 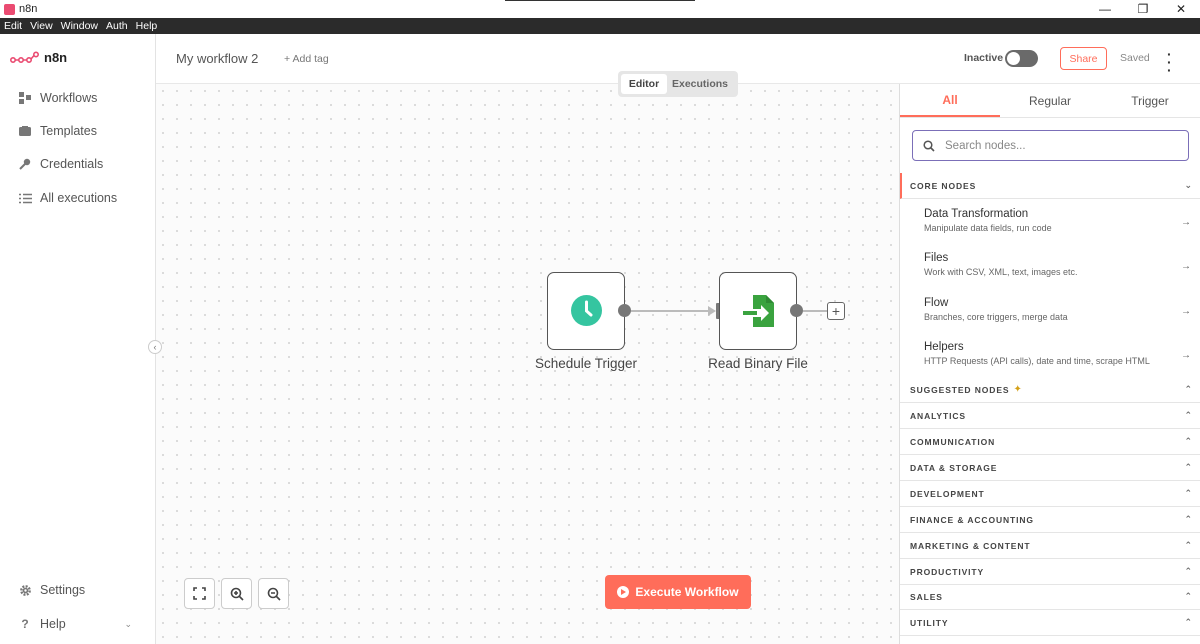 What do you see at coordinates (1181, 9) in the screenshot?
I see `close-button: ✕` at bounding box center [1181, 9].